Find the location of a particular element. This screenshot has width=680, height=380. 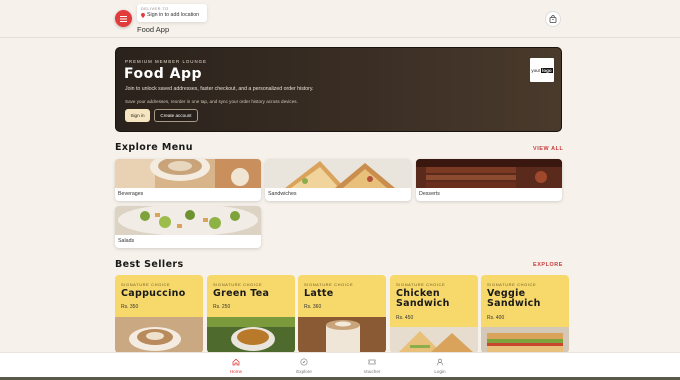

bestseller-price: Rs. 250 is located at coordinates (222, 307).